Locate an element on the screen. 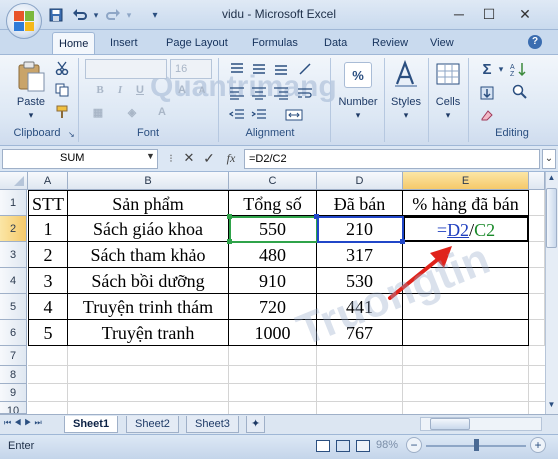 The image size is (558, 459). formula-input: =D2/C2 is located at coordinates (392, 159).